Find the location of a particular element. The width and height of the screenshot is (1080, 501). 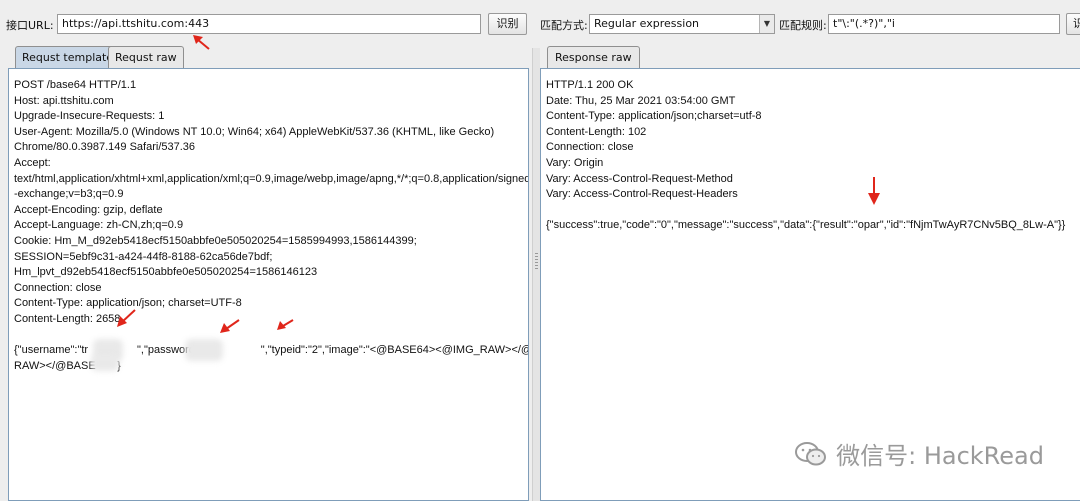

request-line: POST /base64 HTTP/1.1 is located at coordinates (75, 85).